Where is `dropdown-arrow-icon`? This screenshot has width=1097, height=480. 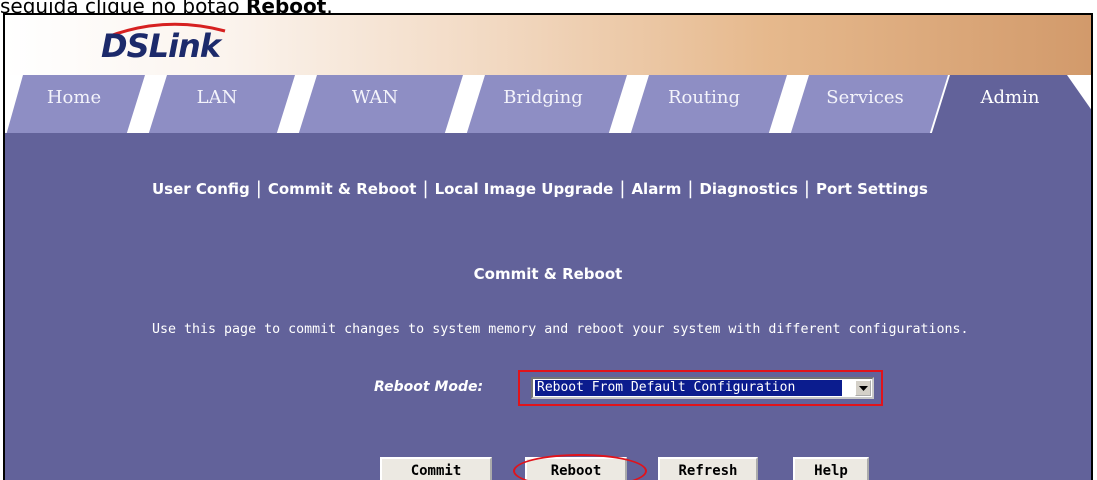 dropdown-arrow-icon is located at coordinates (863, 388).